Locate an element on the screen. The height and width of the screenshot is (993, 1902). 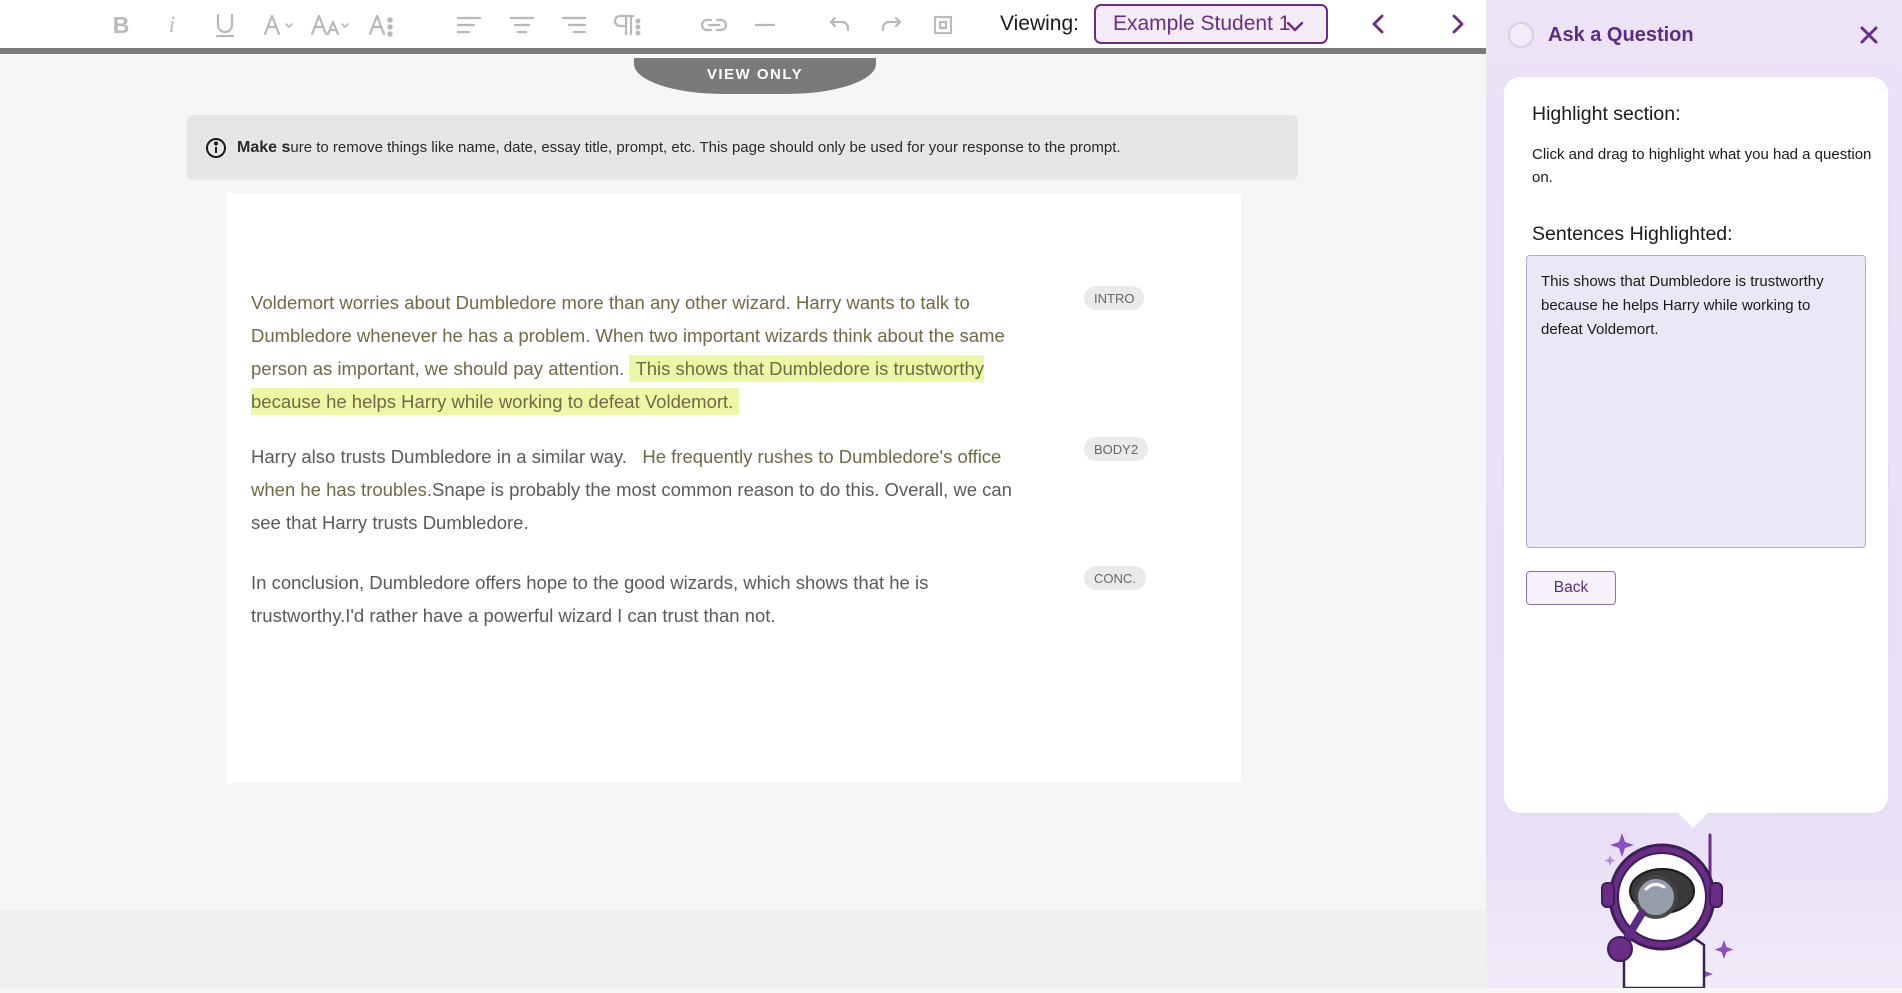
align-right-icon is located at coordinates (574, 25).